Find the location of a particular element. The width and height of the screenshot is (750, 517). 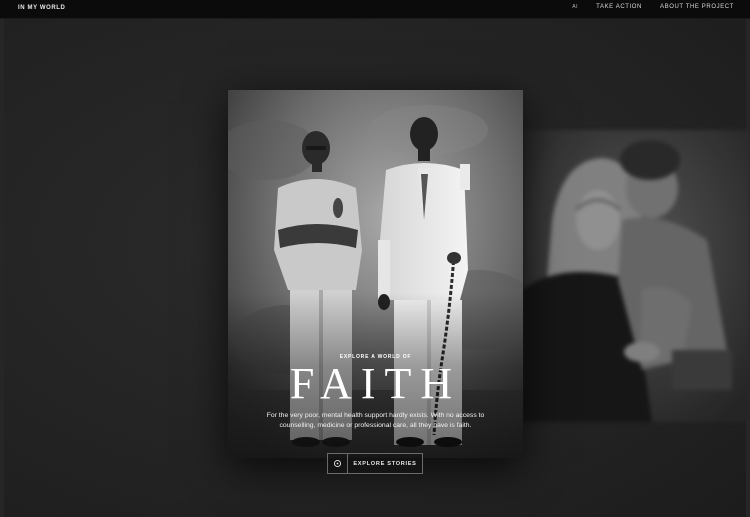

card-title: FAITH is located at coordinates (375, 383).